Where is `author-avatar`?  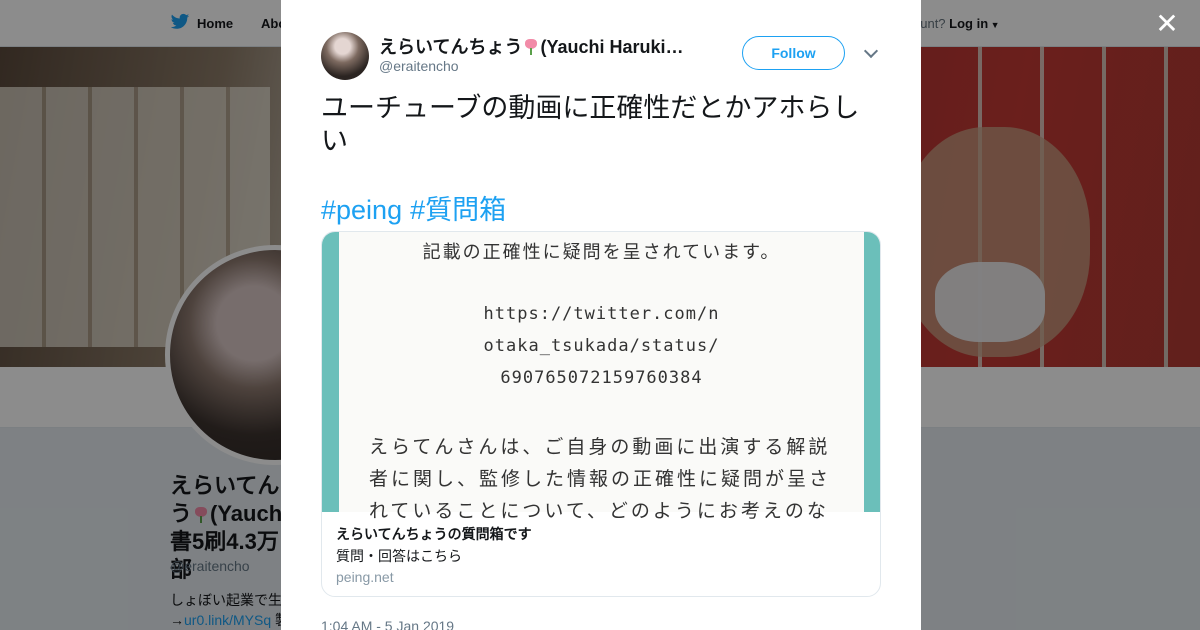
author-avatar is located at coordinates (345, 56).